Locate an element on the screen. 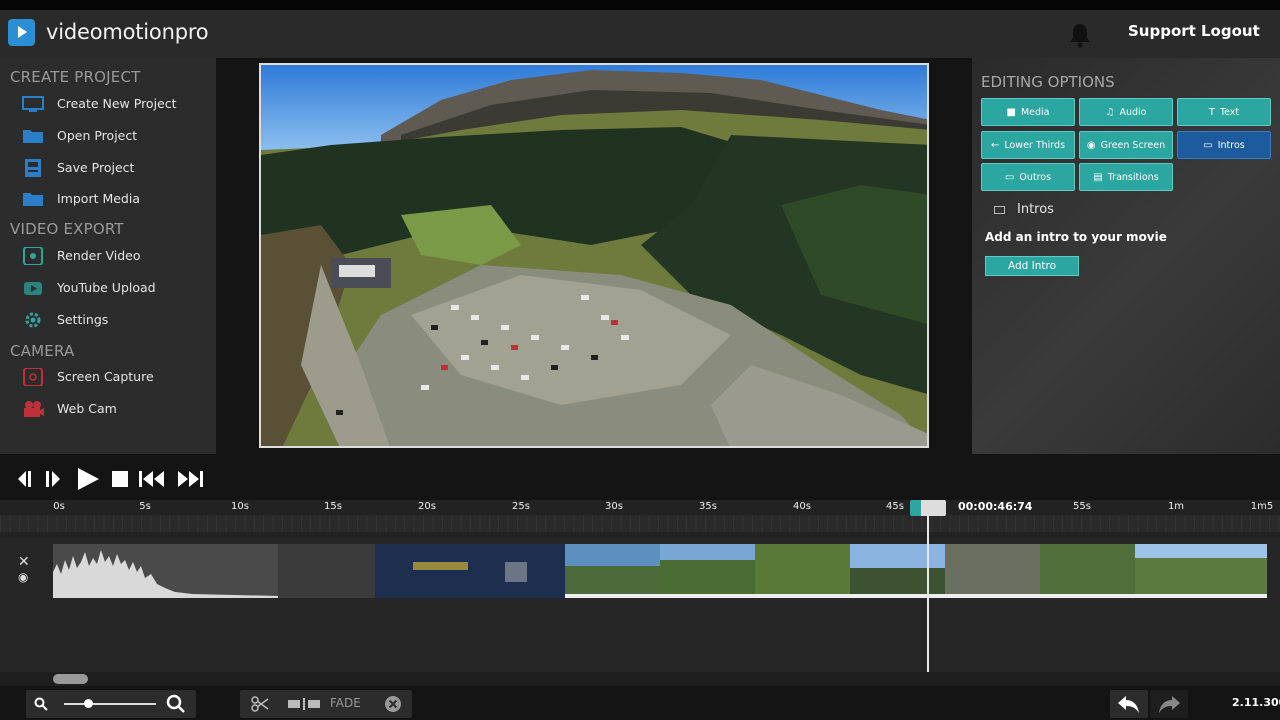 The height and width of the screenshot is (720, 1280). section-title-video-export: VIDEO EXPORT is located at coordinates (67, 229).